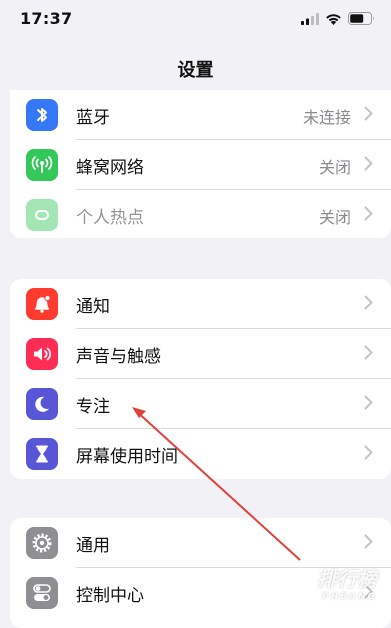  Describe the element at coordinates (93, 307) in the screenshot. I see `notifications-label: 通知` at that location.